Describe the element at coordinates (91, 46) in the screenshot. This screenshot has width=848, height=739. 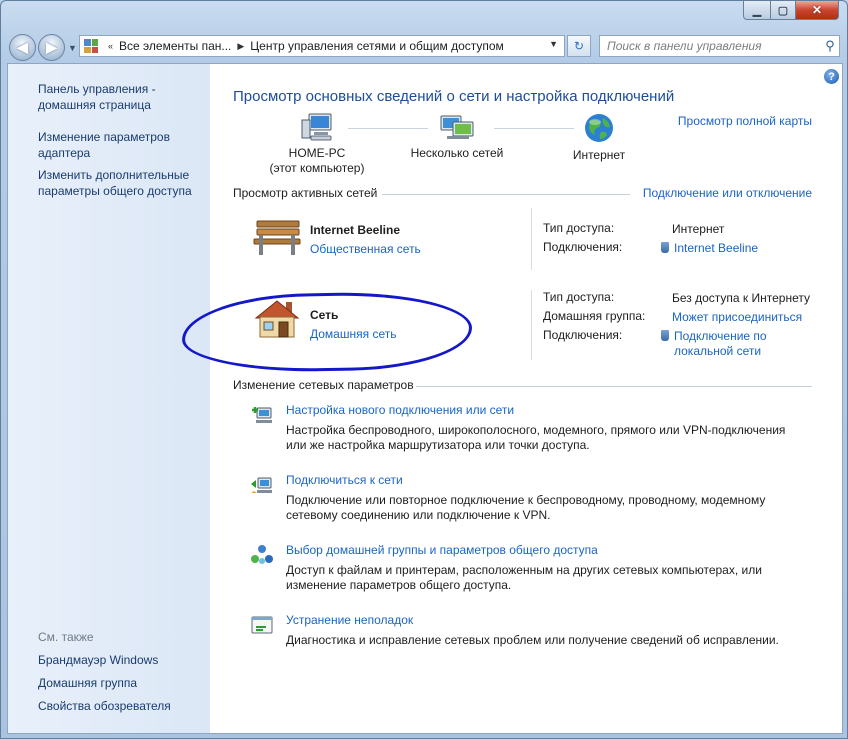
I see `control-panel-icon` at that location.